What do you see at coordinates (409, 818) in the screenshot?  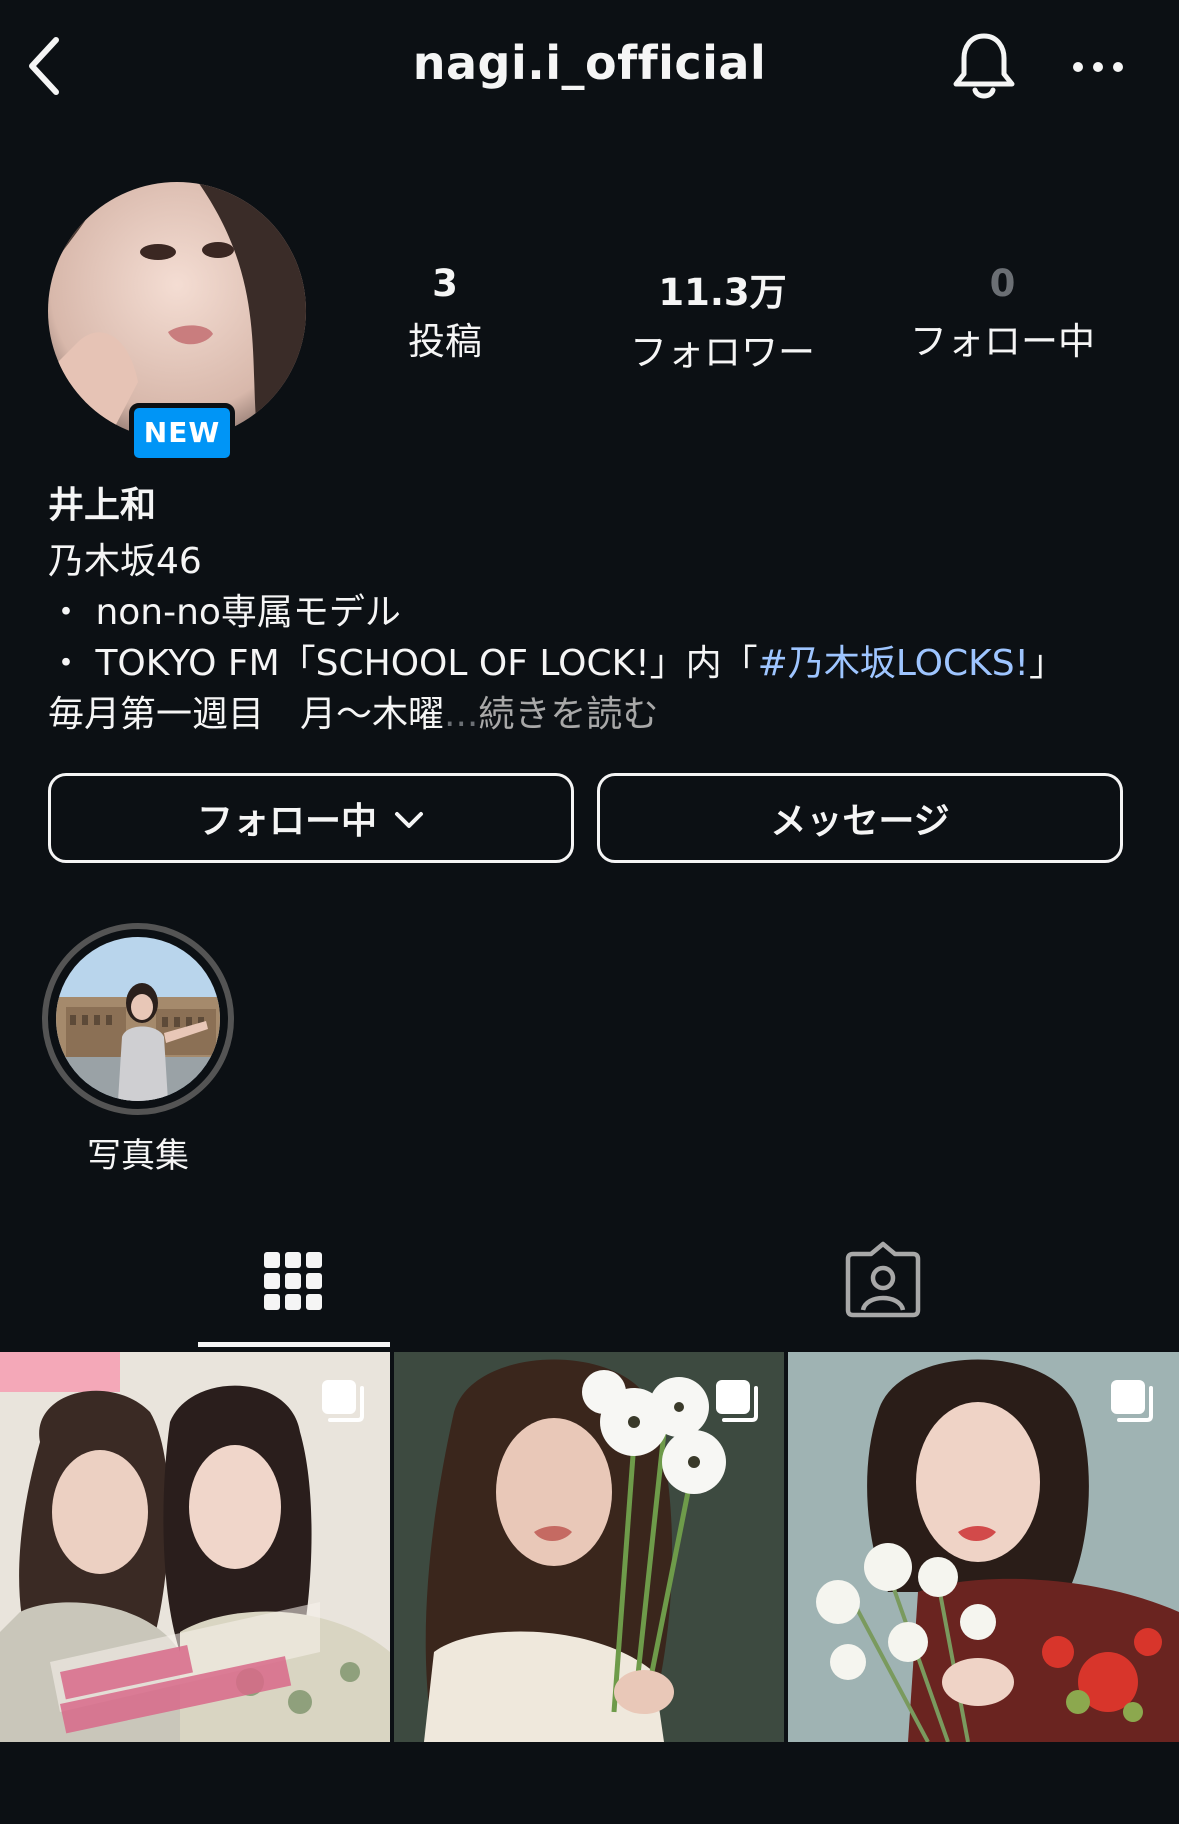 I see `chevron-down-icon` at bounding box center [409, 818].